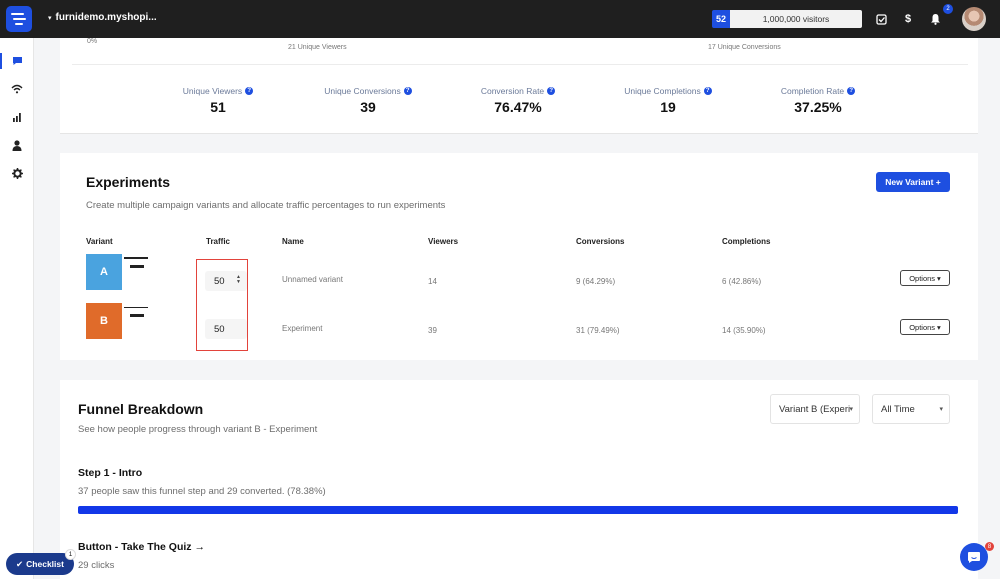 The image size is (1000, 579). What do you see at coordinates (128, 182) in the screenshot?
I see `experiments-title: Experiments` at bounding box center [128, 182].